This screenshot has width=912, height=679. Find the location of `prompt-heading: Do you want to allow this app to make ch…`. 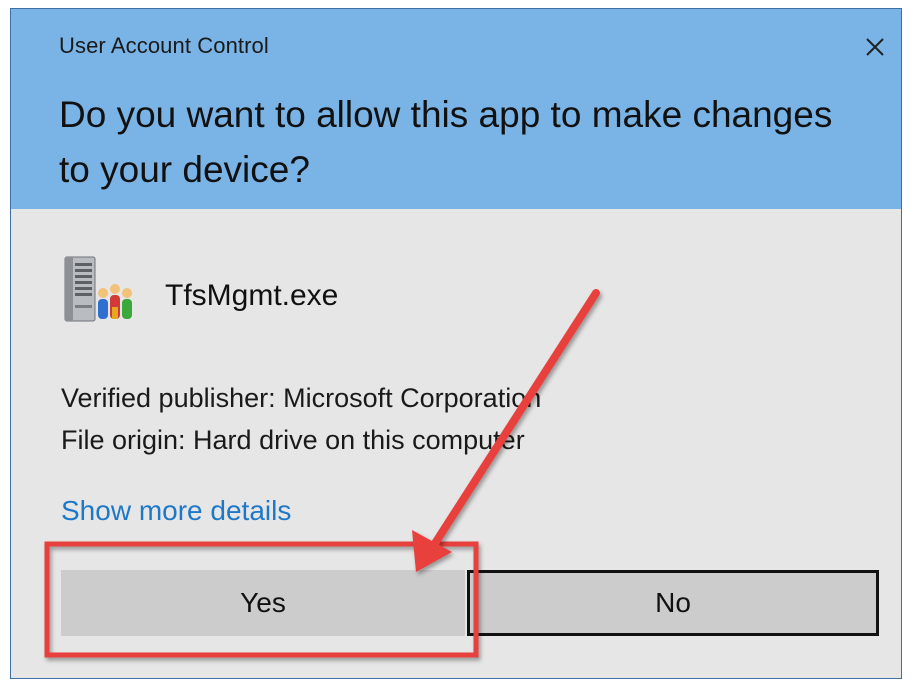

prompt-heading: Do you want to allow this app to make ch… is located at coordinates (446, 142).